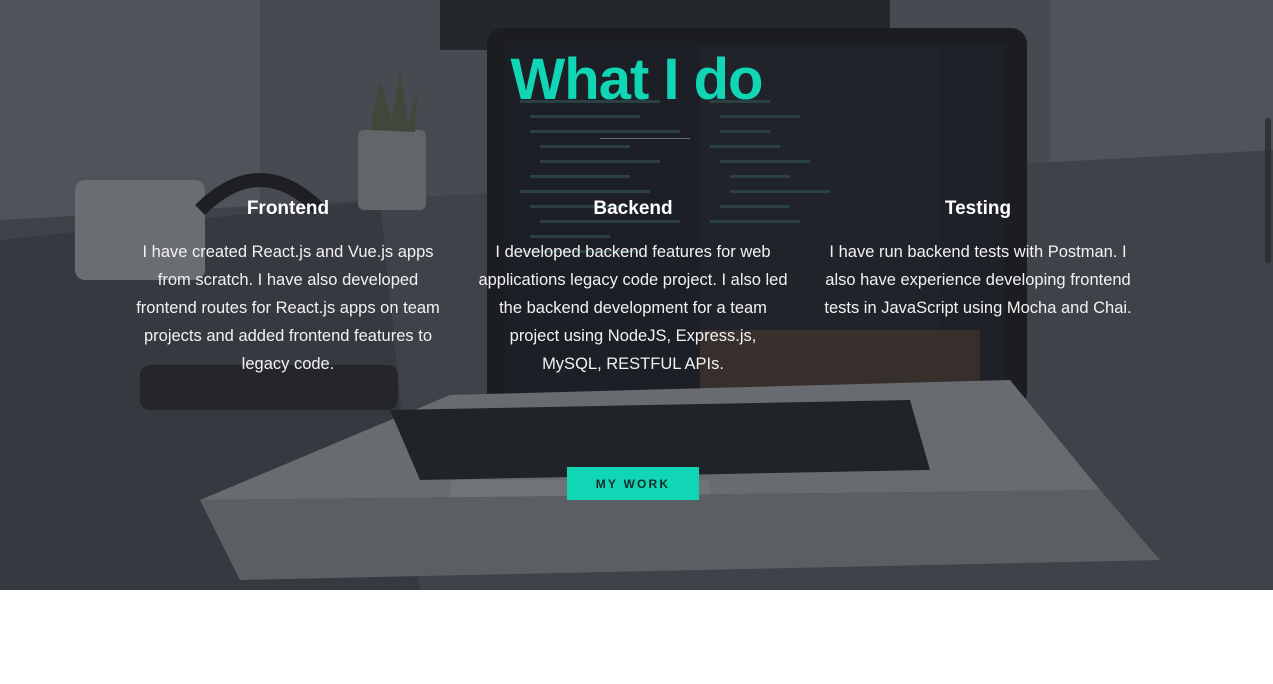 The image size is (1273, 684). What do you see at coordinates (288, 208) in the screenshot?
I see `service-heading: Frontend` at bounding box center [288, 208].